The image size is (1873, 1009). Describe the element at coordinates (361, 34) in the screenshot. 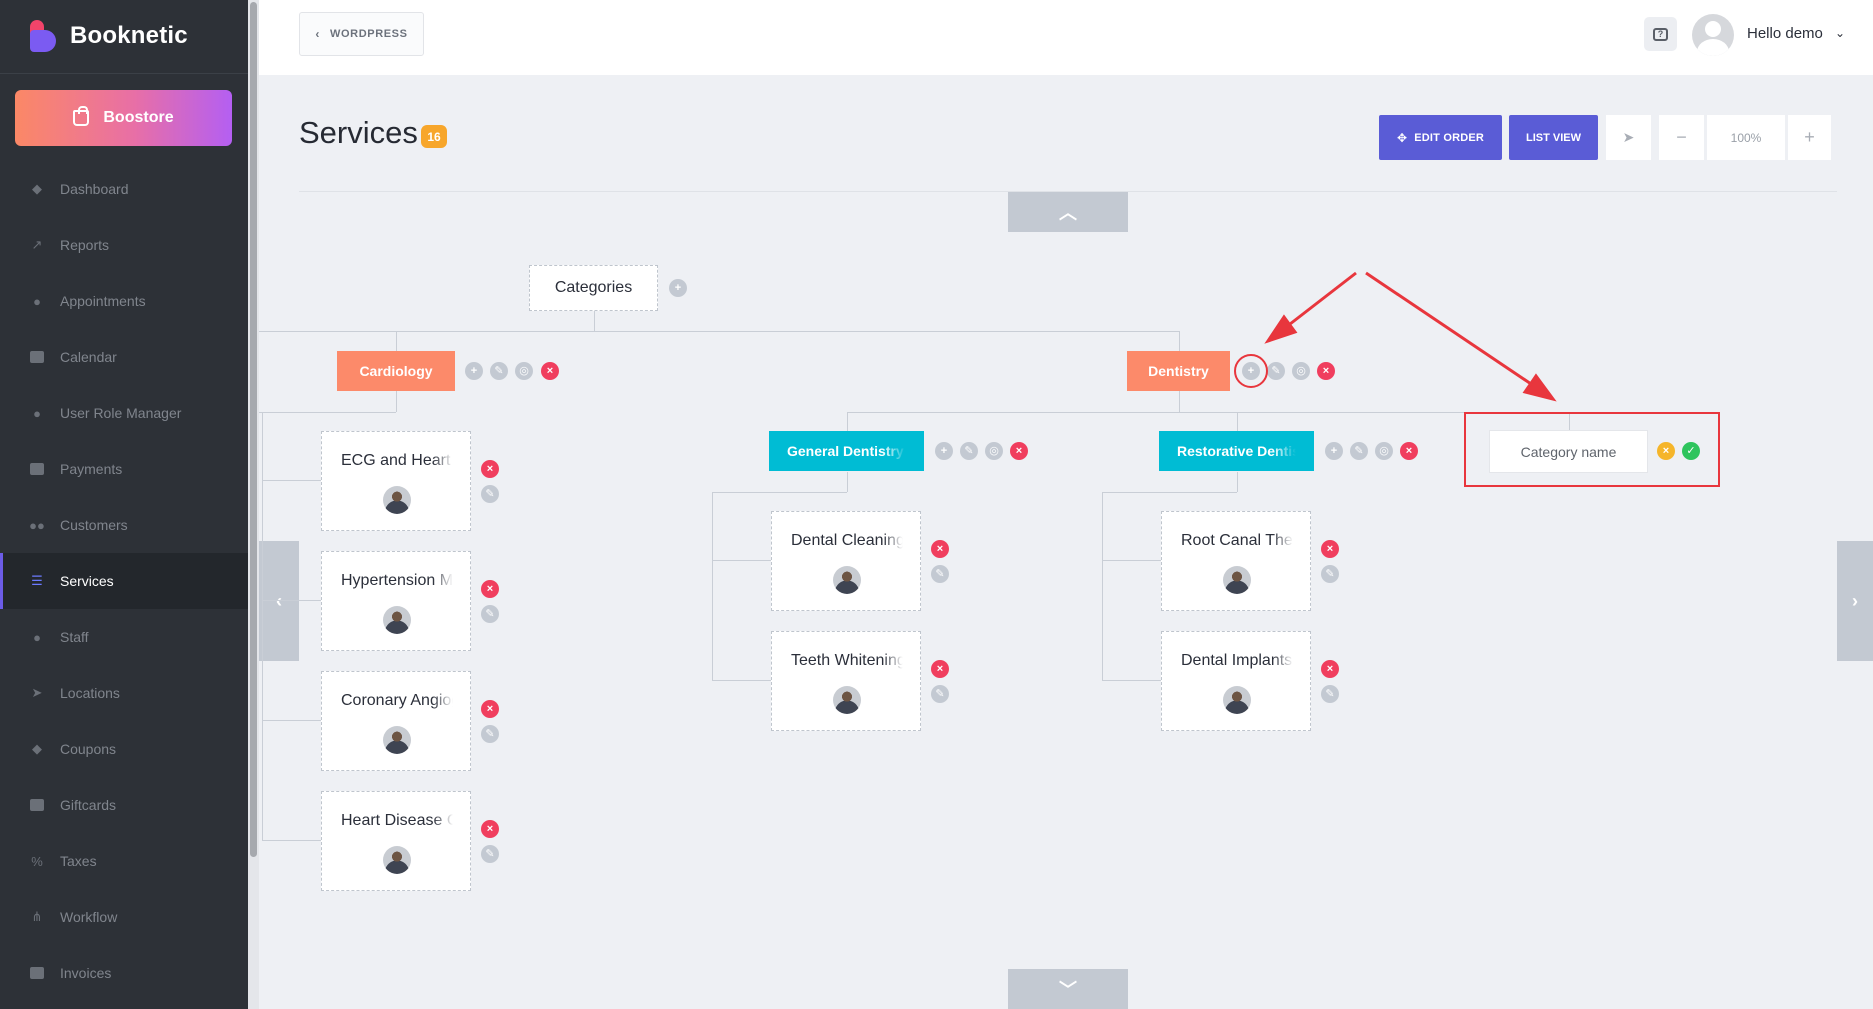

I see `back-to-wordpress-button: ‹ WORDPRESS` at that location.